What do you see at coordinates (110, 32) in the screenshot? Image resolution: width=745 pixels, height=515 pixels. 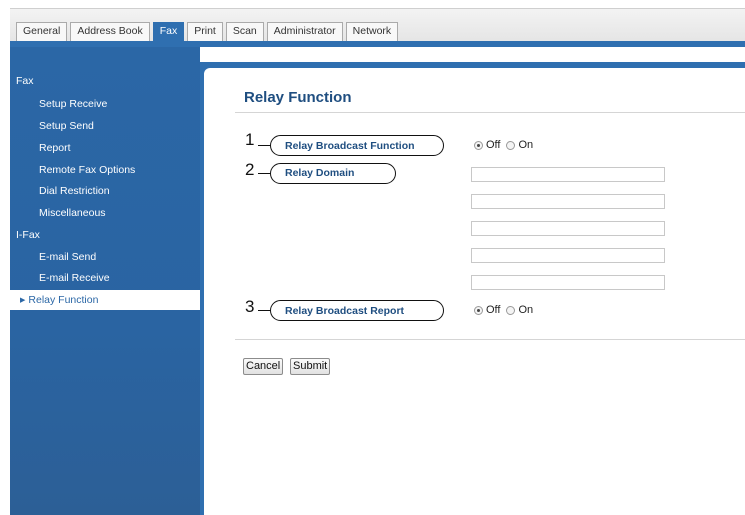 I see `tab-address-book: Address Book` at bounding box center [110, 32].